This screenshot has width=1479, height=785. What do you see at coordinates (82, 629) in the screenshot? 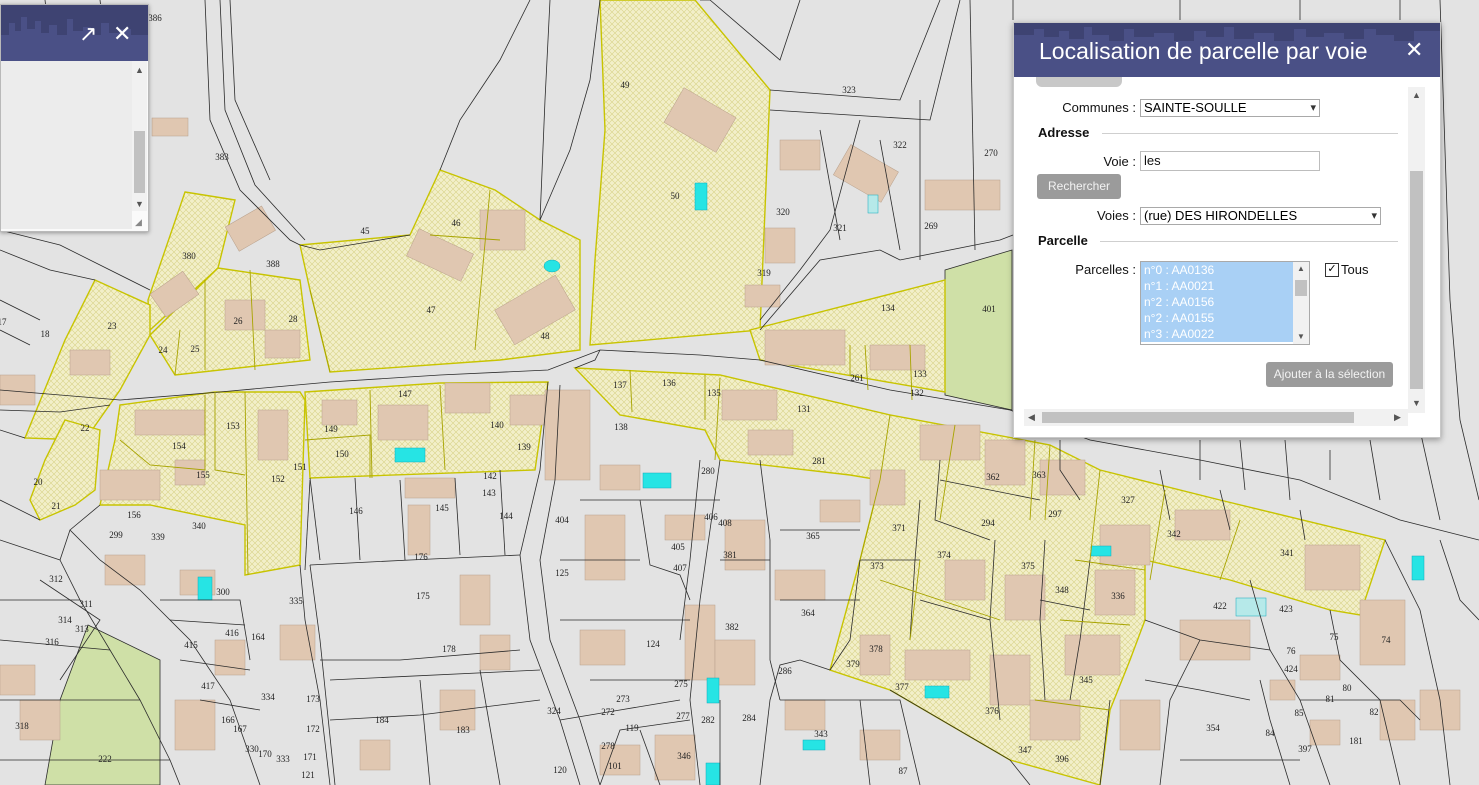
I see `parcel-number-label: 313` at bounding box center [82, 629].